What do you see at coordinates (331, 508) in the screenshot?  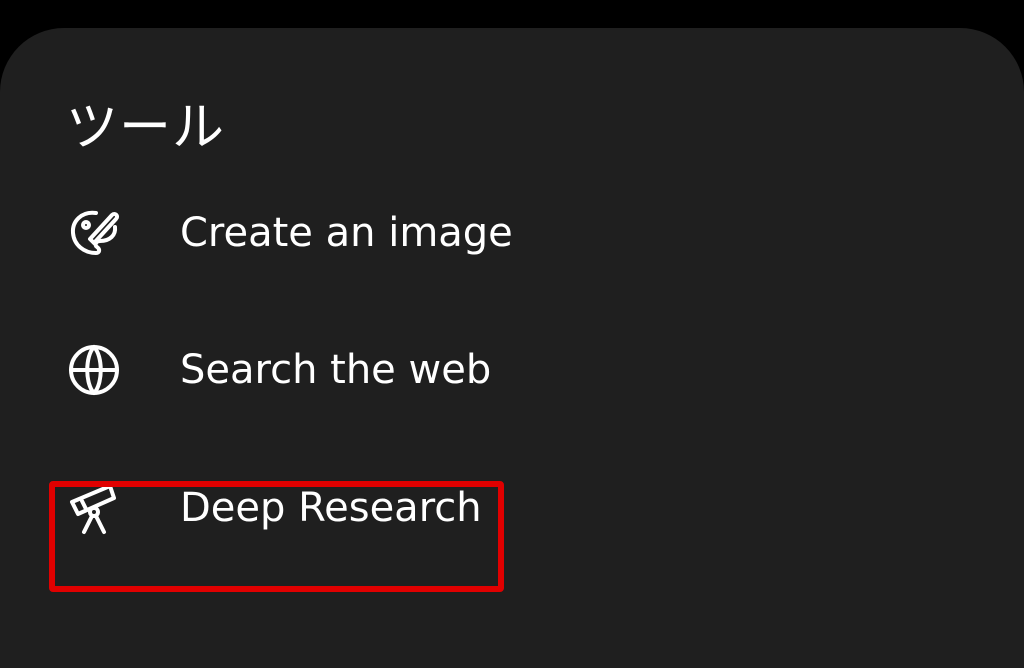 I see `tool-label: Deep Research` at bounding box center [331, 508].